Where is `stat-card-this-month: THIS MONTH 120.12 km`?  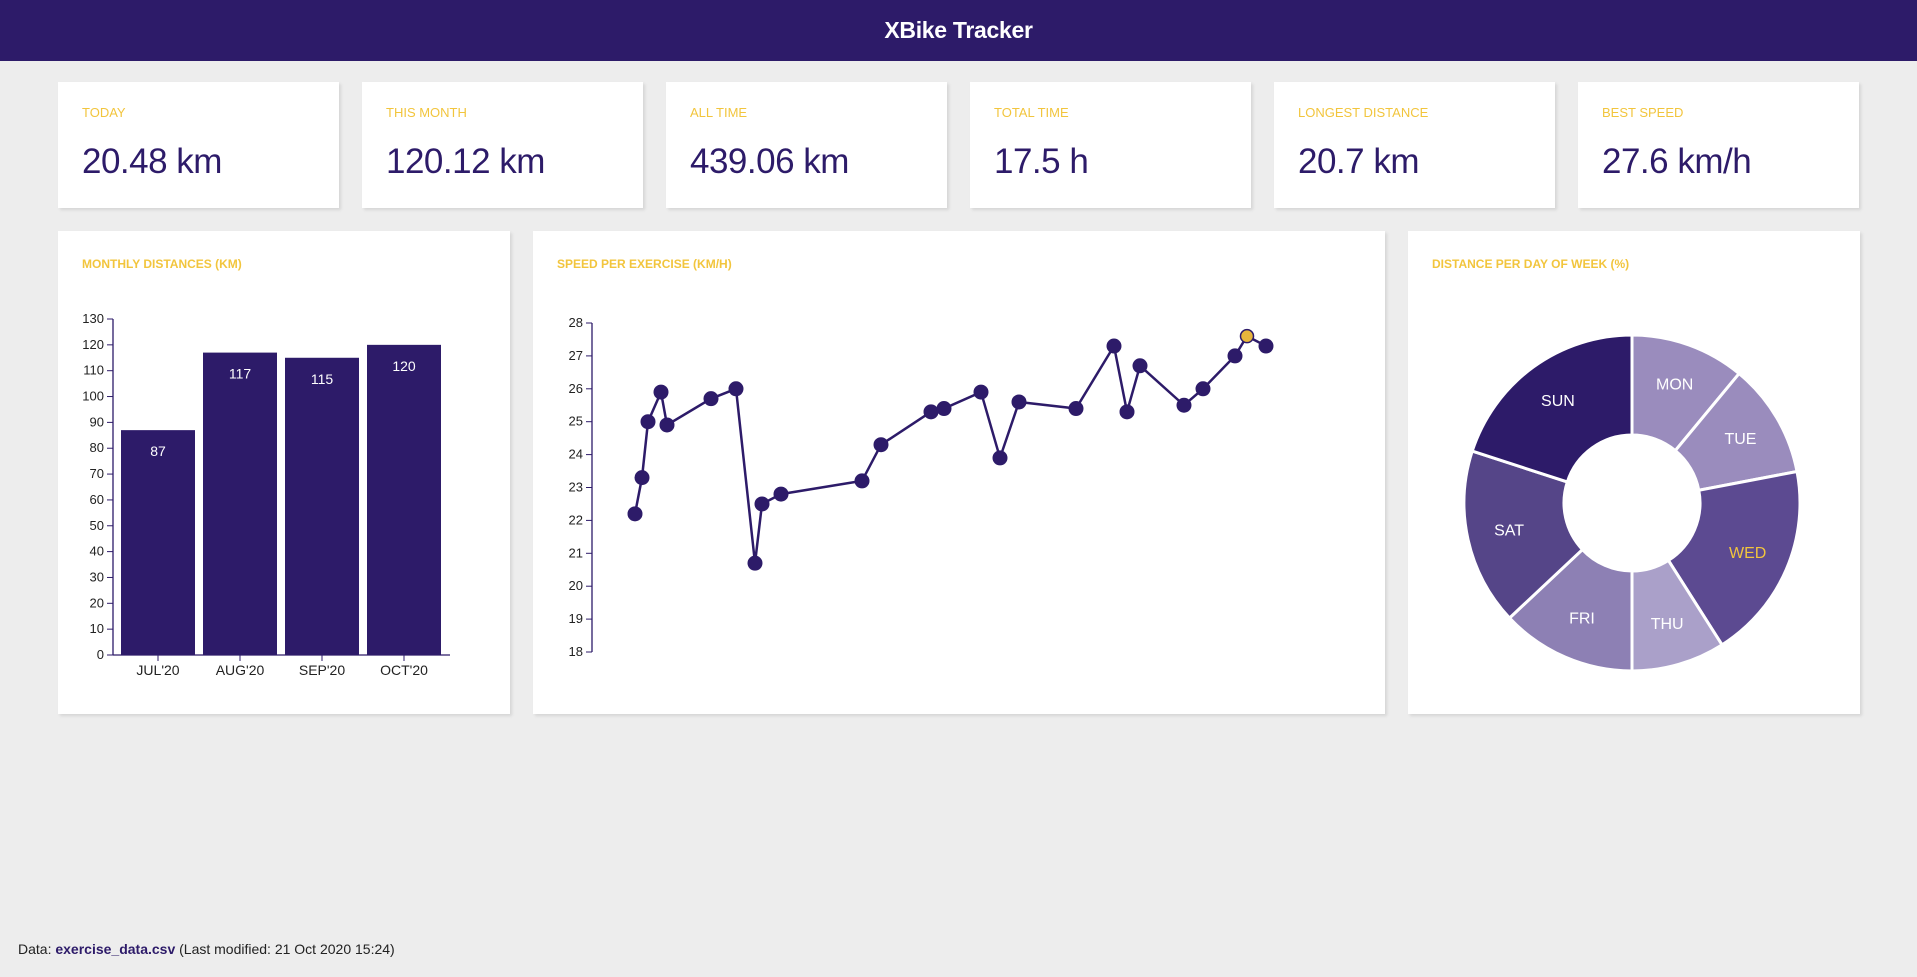
stat-card-this-month: THIS MONTH 120.12 km is located at coordinates (502, 145).